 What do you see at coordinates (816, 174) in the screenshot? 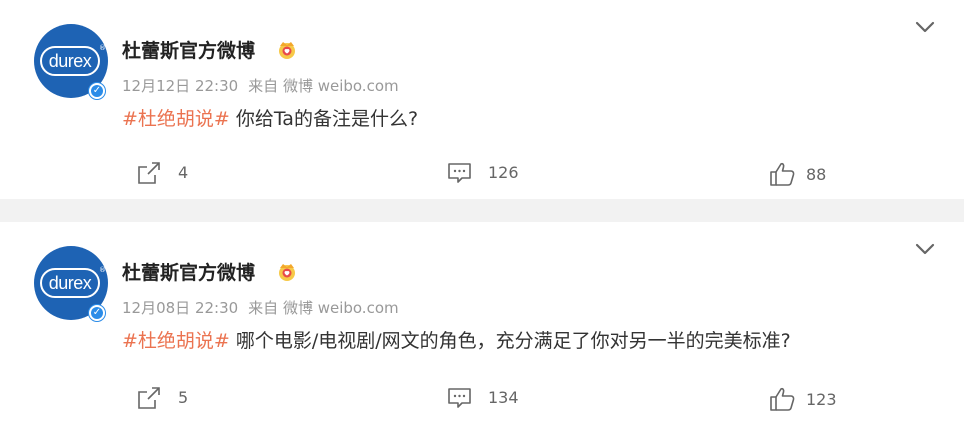
I see `like-count: 88` at bounding box center [816, 174].